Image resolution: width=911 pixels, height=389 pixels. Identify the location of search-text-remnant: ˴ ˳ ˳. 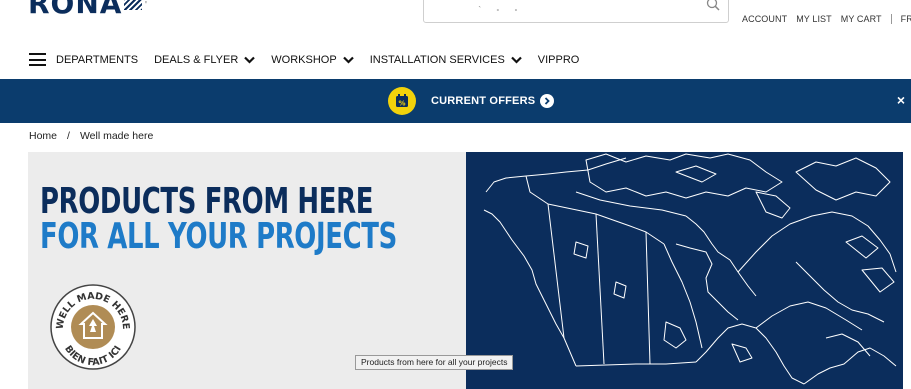
(501, 6).